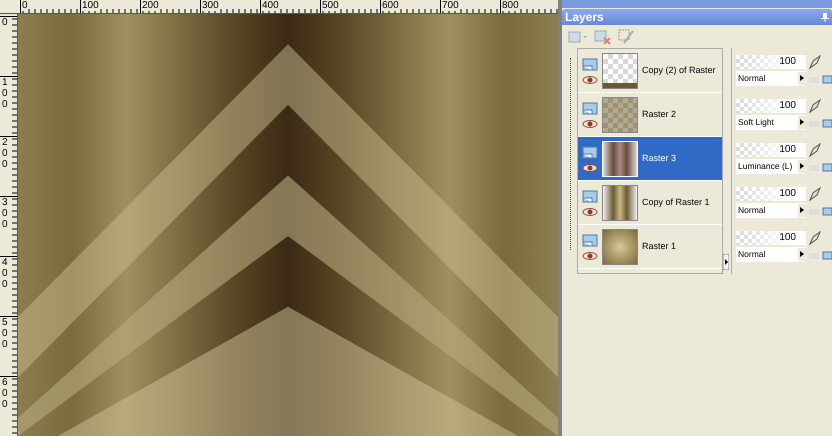  I want to click on layer-row: Raster 2, so click(650, 115).